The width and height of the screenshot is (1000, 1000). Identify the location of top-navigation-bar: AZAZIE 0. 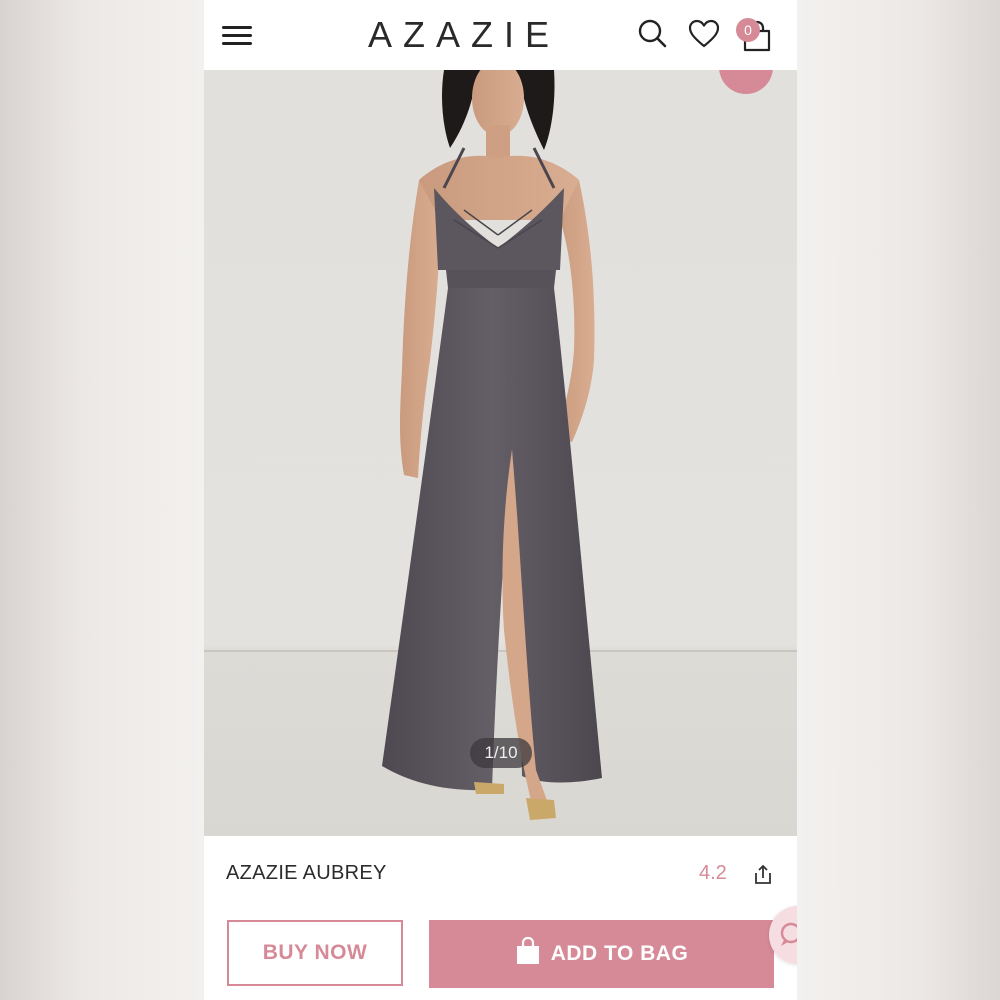
(500, 35).